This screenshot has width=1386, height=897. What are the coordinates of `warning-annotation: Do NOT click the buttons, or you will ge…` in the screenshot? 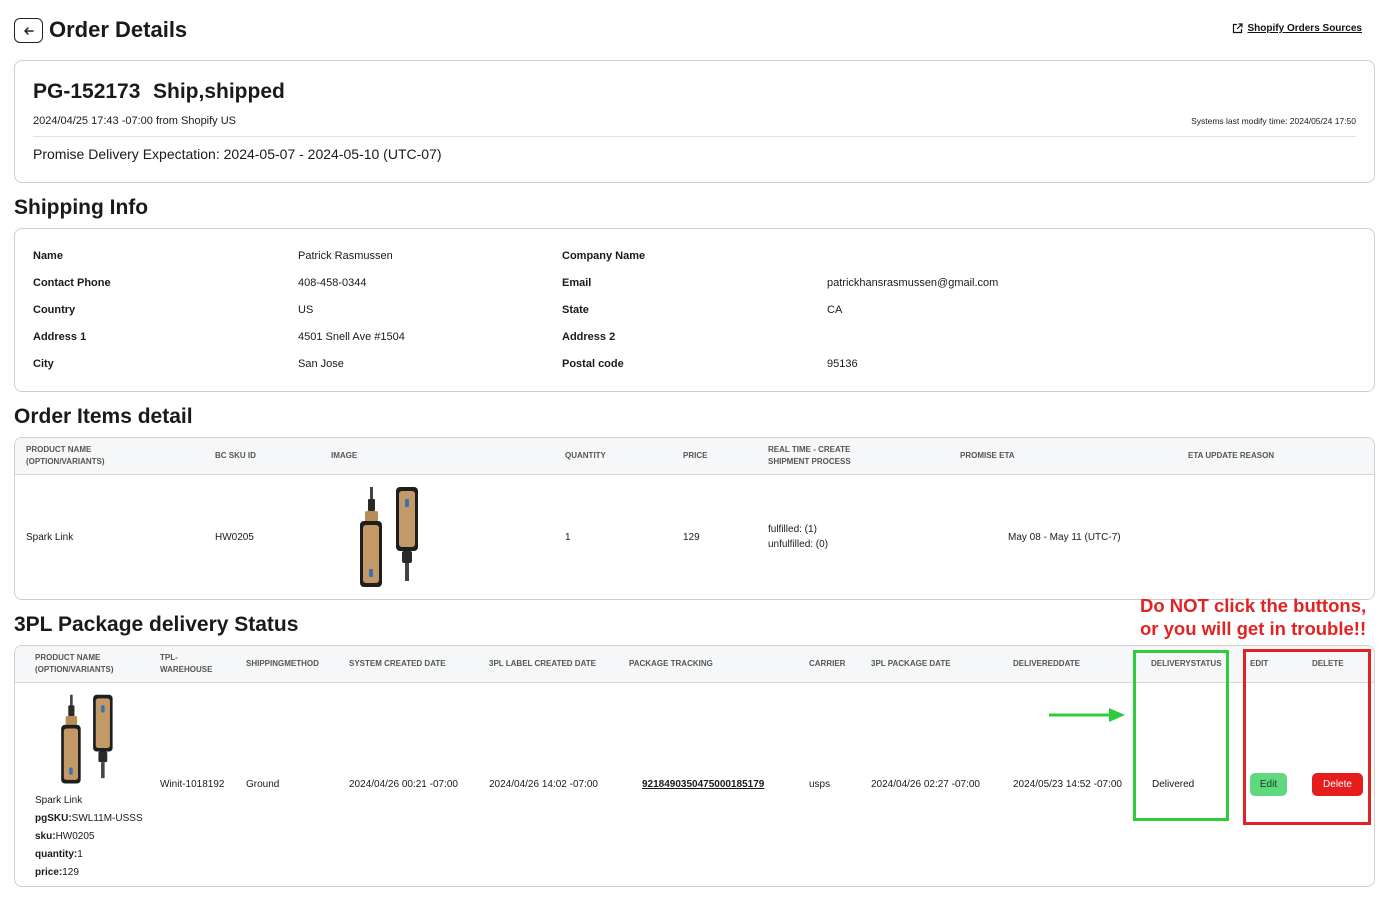 It's located at (1253, 617).